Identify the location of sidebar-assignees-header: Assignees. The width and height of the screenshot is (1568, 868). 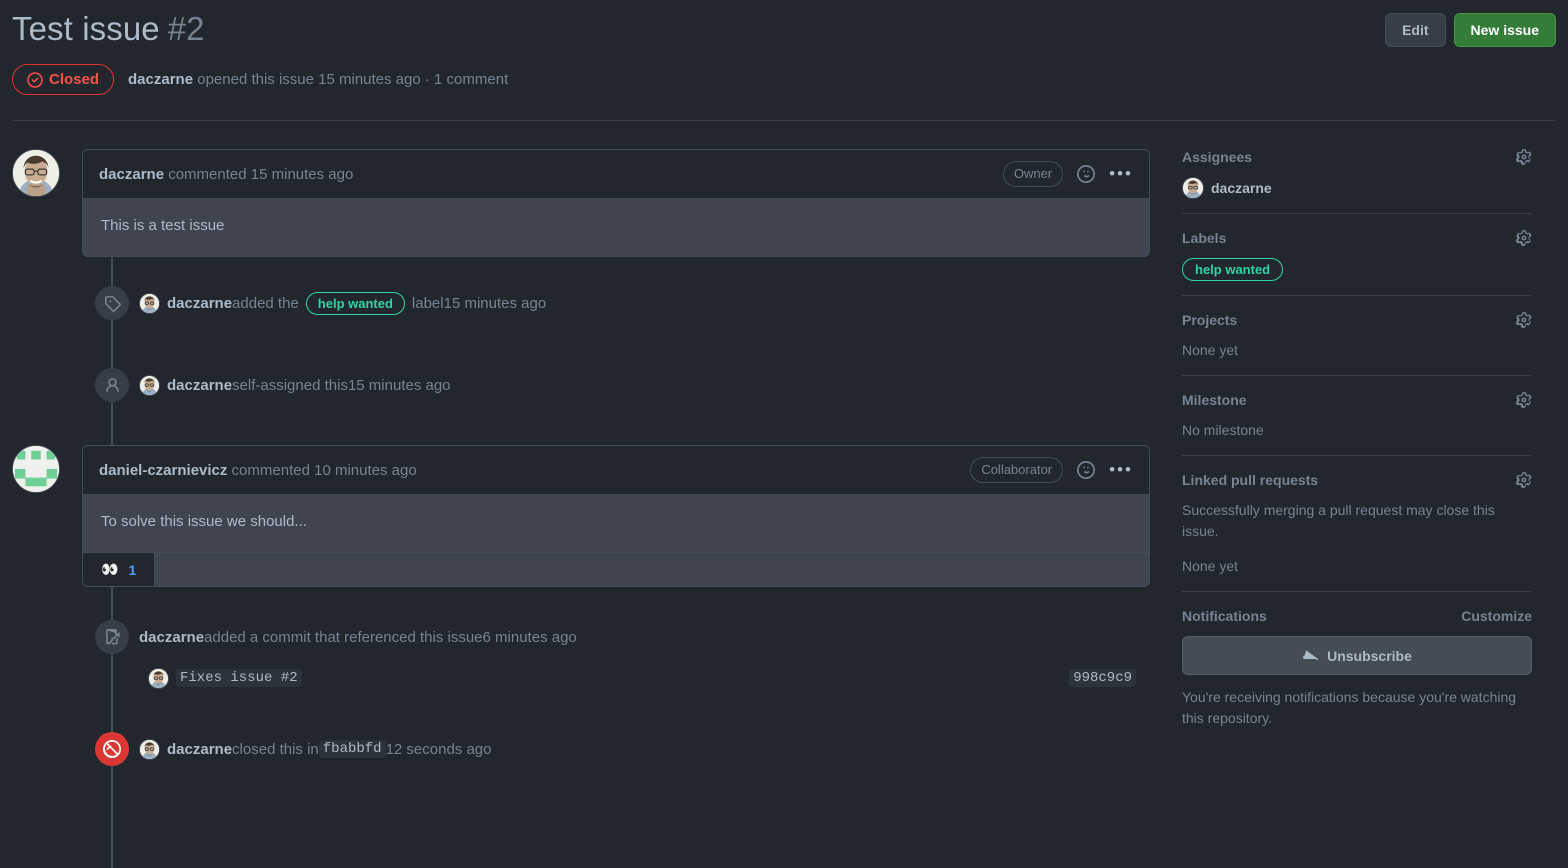
(1357, 157).